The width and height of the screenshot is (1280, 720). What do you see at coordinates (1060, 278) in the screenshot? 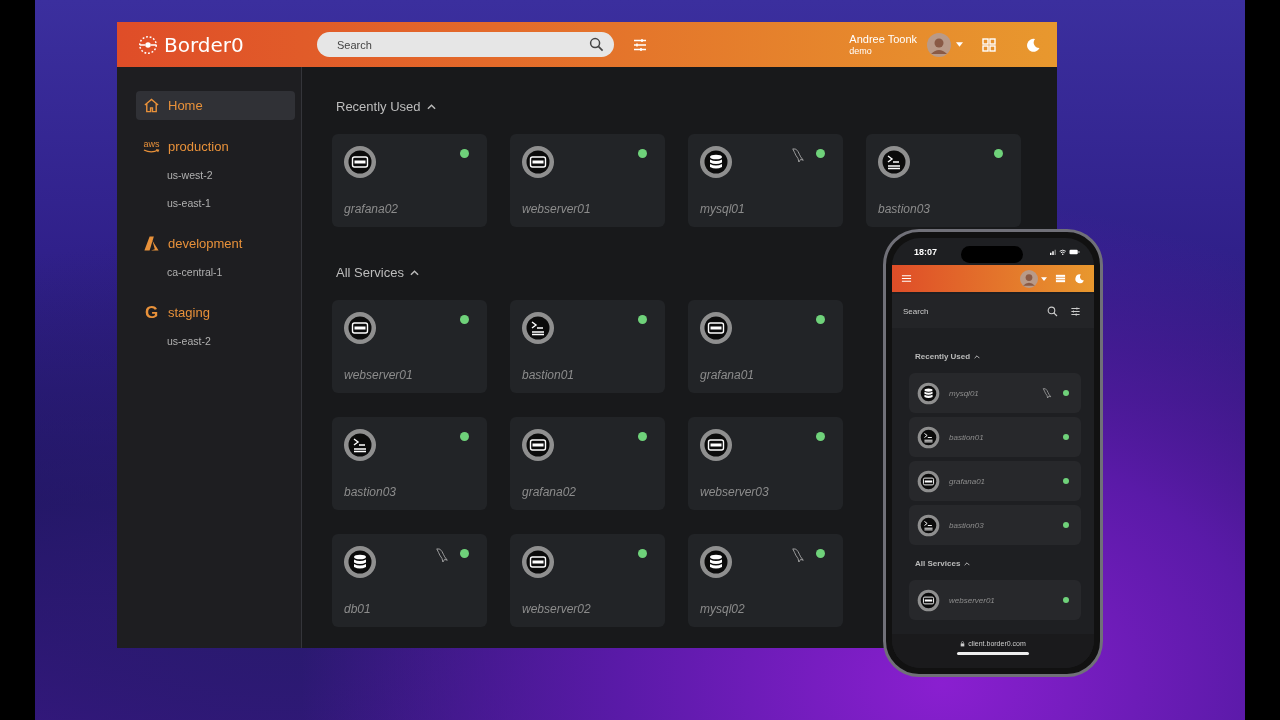
I see `list-icon` at bounding box center [1060, 278].